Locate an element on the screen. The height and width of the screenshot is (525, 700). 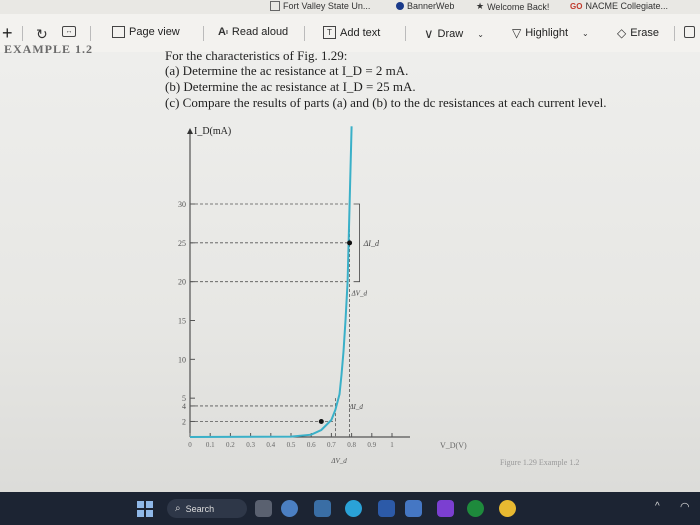
highlight-button: ▽ Highlight ⌄ is located at coordinates (550, 33).